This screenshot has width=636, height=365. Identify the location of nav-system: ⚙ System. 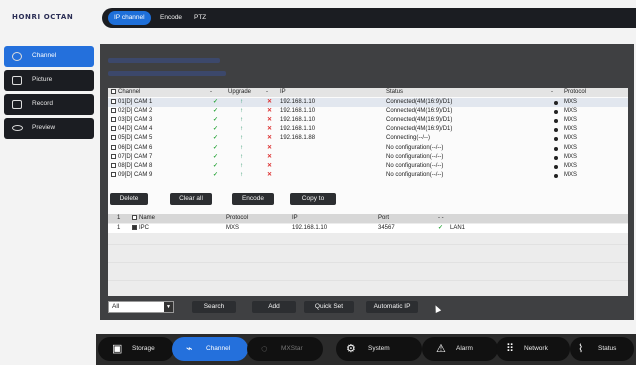
(379, 349).